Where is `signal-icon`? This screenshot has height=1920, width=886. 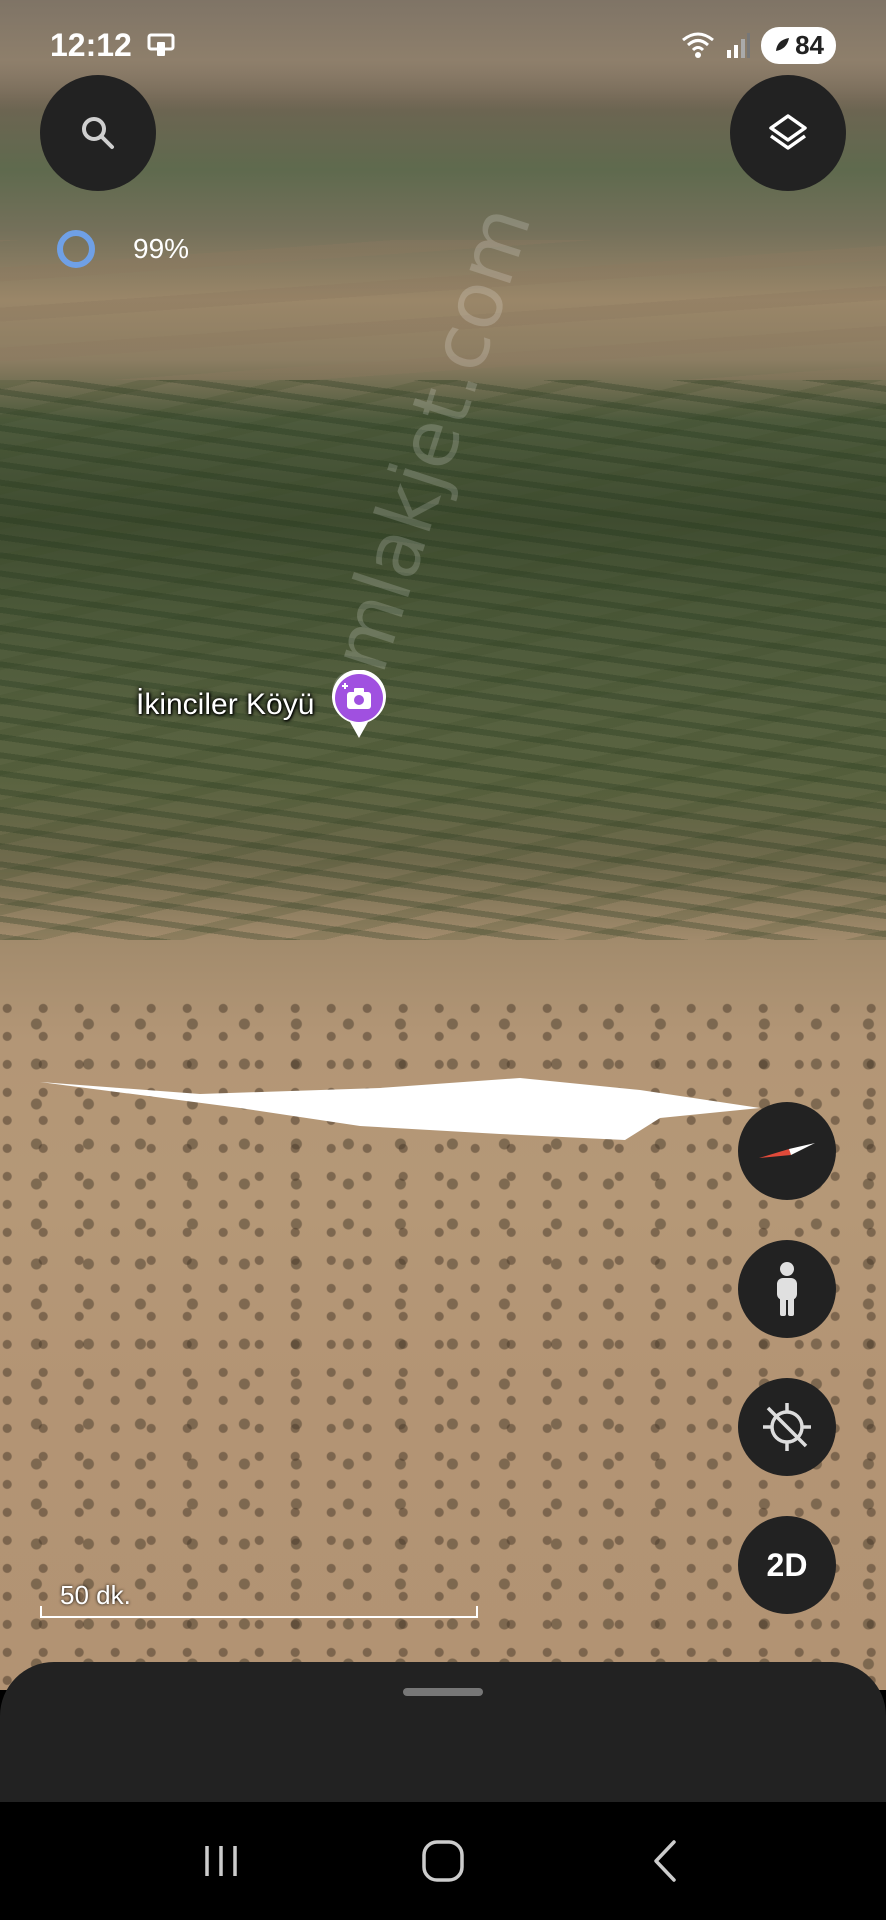 signal-icon is located at coordinates (739, 45).